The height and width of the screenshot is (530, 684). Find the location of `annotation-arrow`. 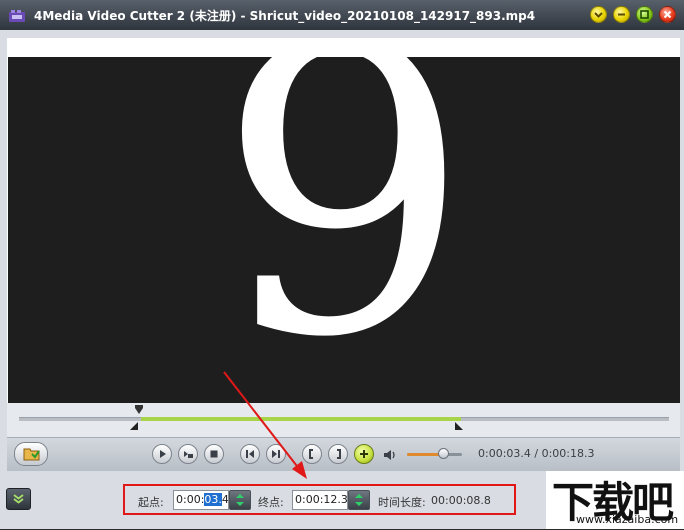

annotation-arrow is located at coordinates (265, 425).